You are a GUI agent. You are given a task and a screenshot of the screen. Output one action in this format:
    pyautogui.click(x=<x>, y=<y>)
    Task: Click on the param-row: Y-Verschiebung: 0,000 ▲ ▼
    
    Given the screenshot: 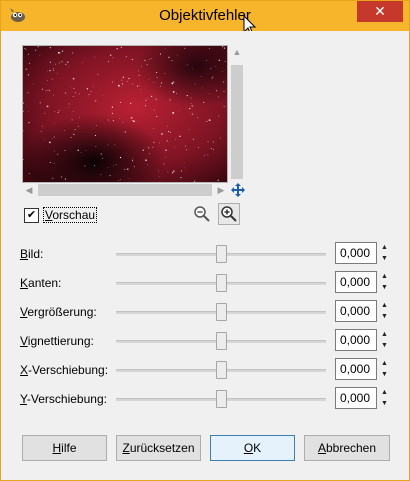 What is the action you would take?
    pyautogui.click(x=205, y=399)
    